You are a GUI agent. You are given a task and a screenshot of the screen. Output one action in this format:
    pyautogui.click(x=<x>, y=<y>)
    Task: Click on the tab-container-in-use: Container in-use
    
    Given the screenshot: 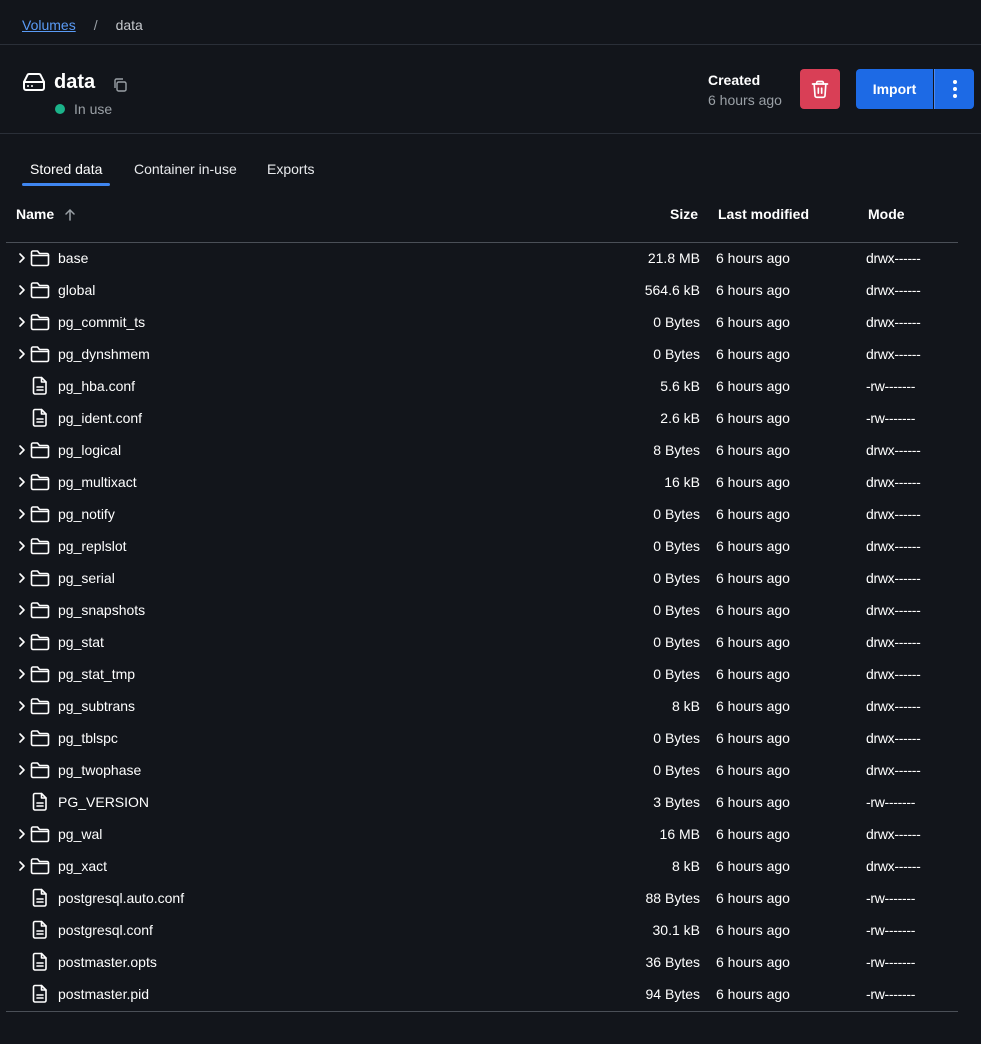 What is the action you would take?
    pyautogui.click(x=185, y=169)
    